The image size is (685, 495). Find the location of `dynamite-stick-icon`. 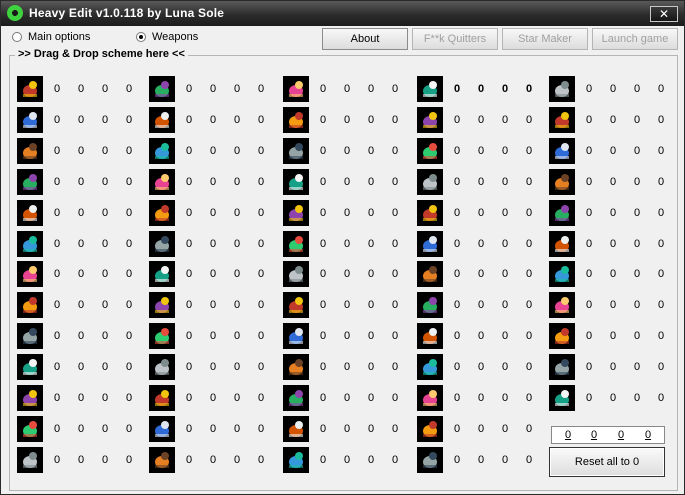

dynamite-stick-icon is located at coordinates (296, 151).